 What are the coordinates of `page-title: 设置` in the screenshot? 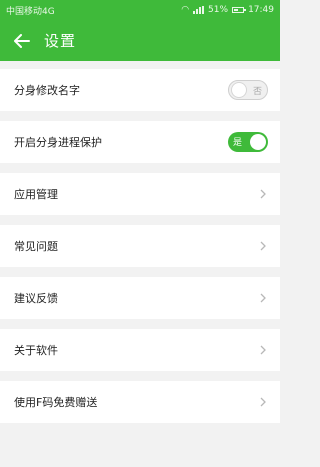 It's located at (60, 41).